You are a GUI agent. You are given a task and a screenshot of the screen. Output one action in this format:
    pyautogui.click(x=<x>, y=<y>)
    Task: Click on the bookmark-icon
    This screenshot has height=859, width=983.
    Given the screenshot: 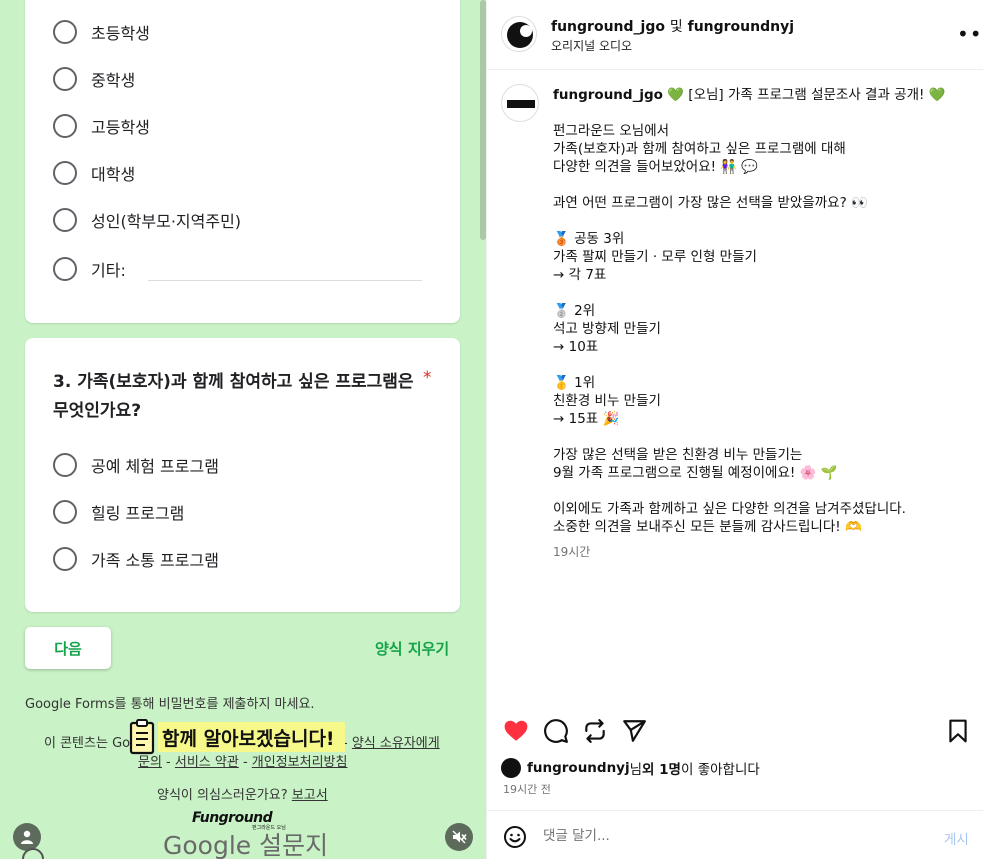 What is the action you would take?
    pyautogui.click(x=958, y=731)
    